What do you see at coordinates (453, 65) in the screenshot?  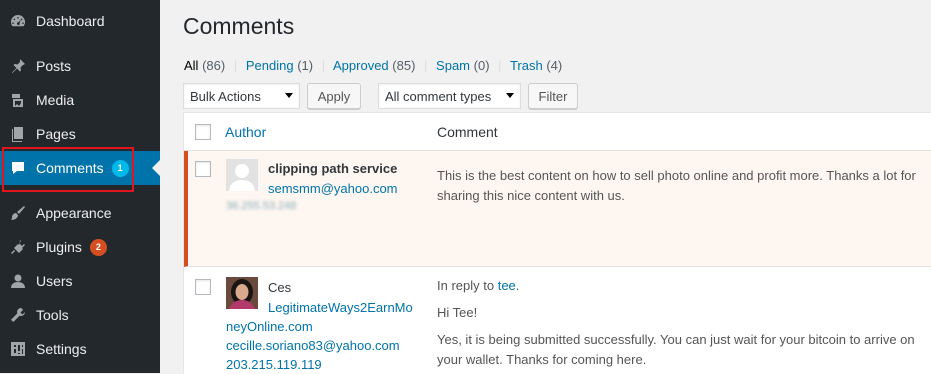 I see `filter-spam: Spam` at bounding box center [453, 65].